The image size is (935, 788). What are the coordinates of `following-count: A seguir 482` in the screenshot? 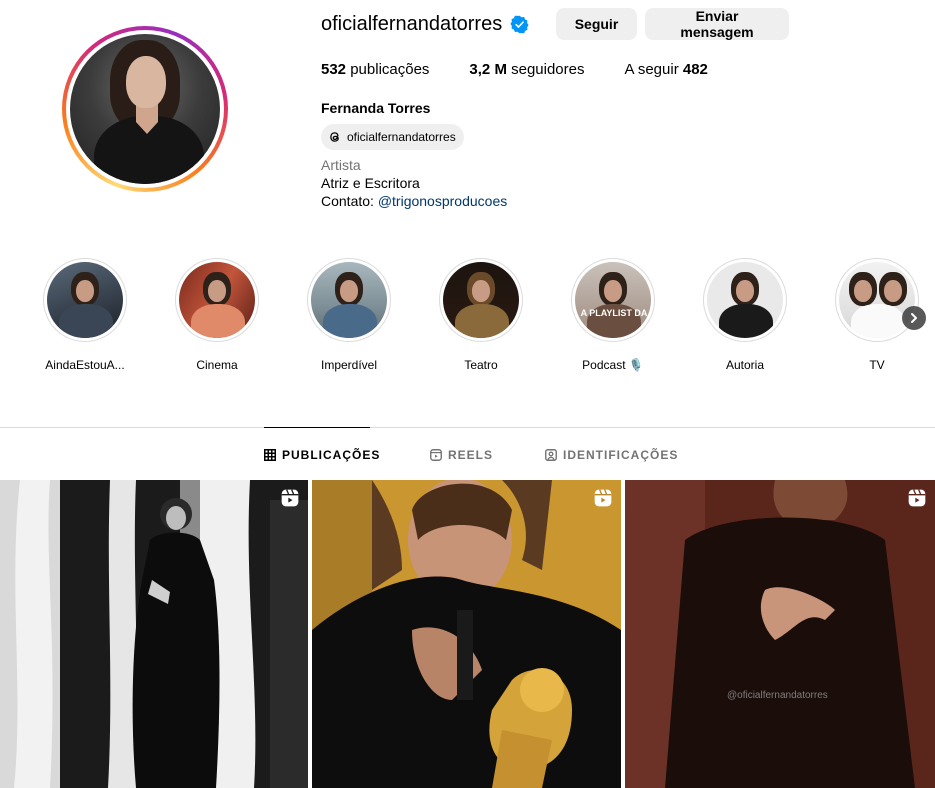 It's located at (666, 69).